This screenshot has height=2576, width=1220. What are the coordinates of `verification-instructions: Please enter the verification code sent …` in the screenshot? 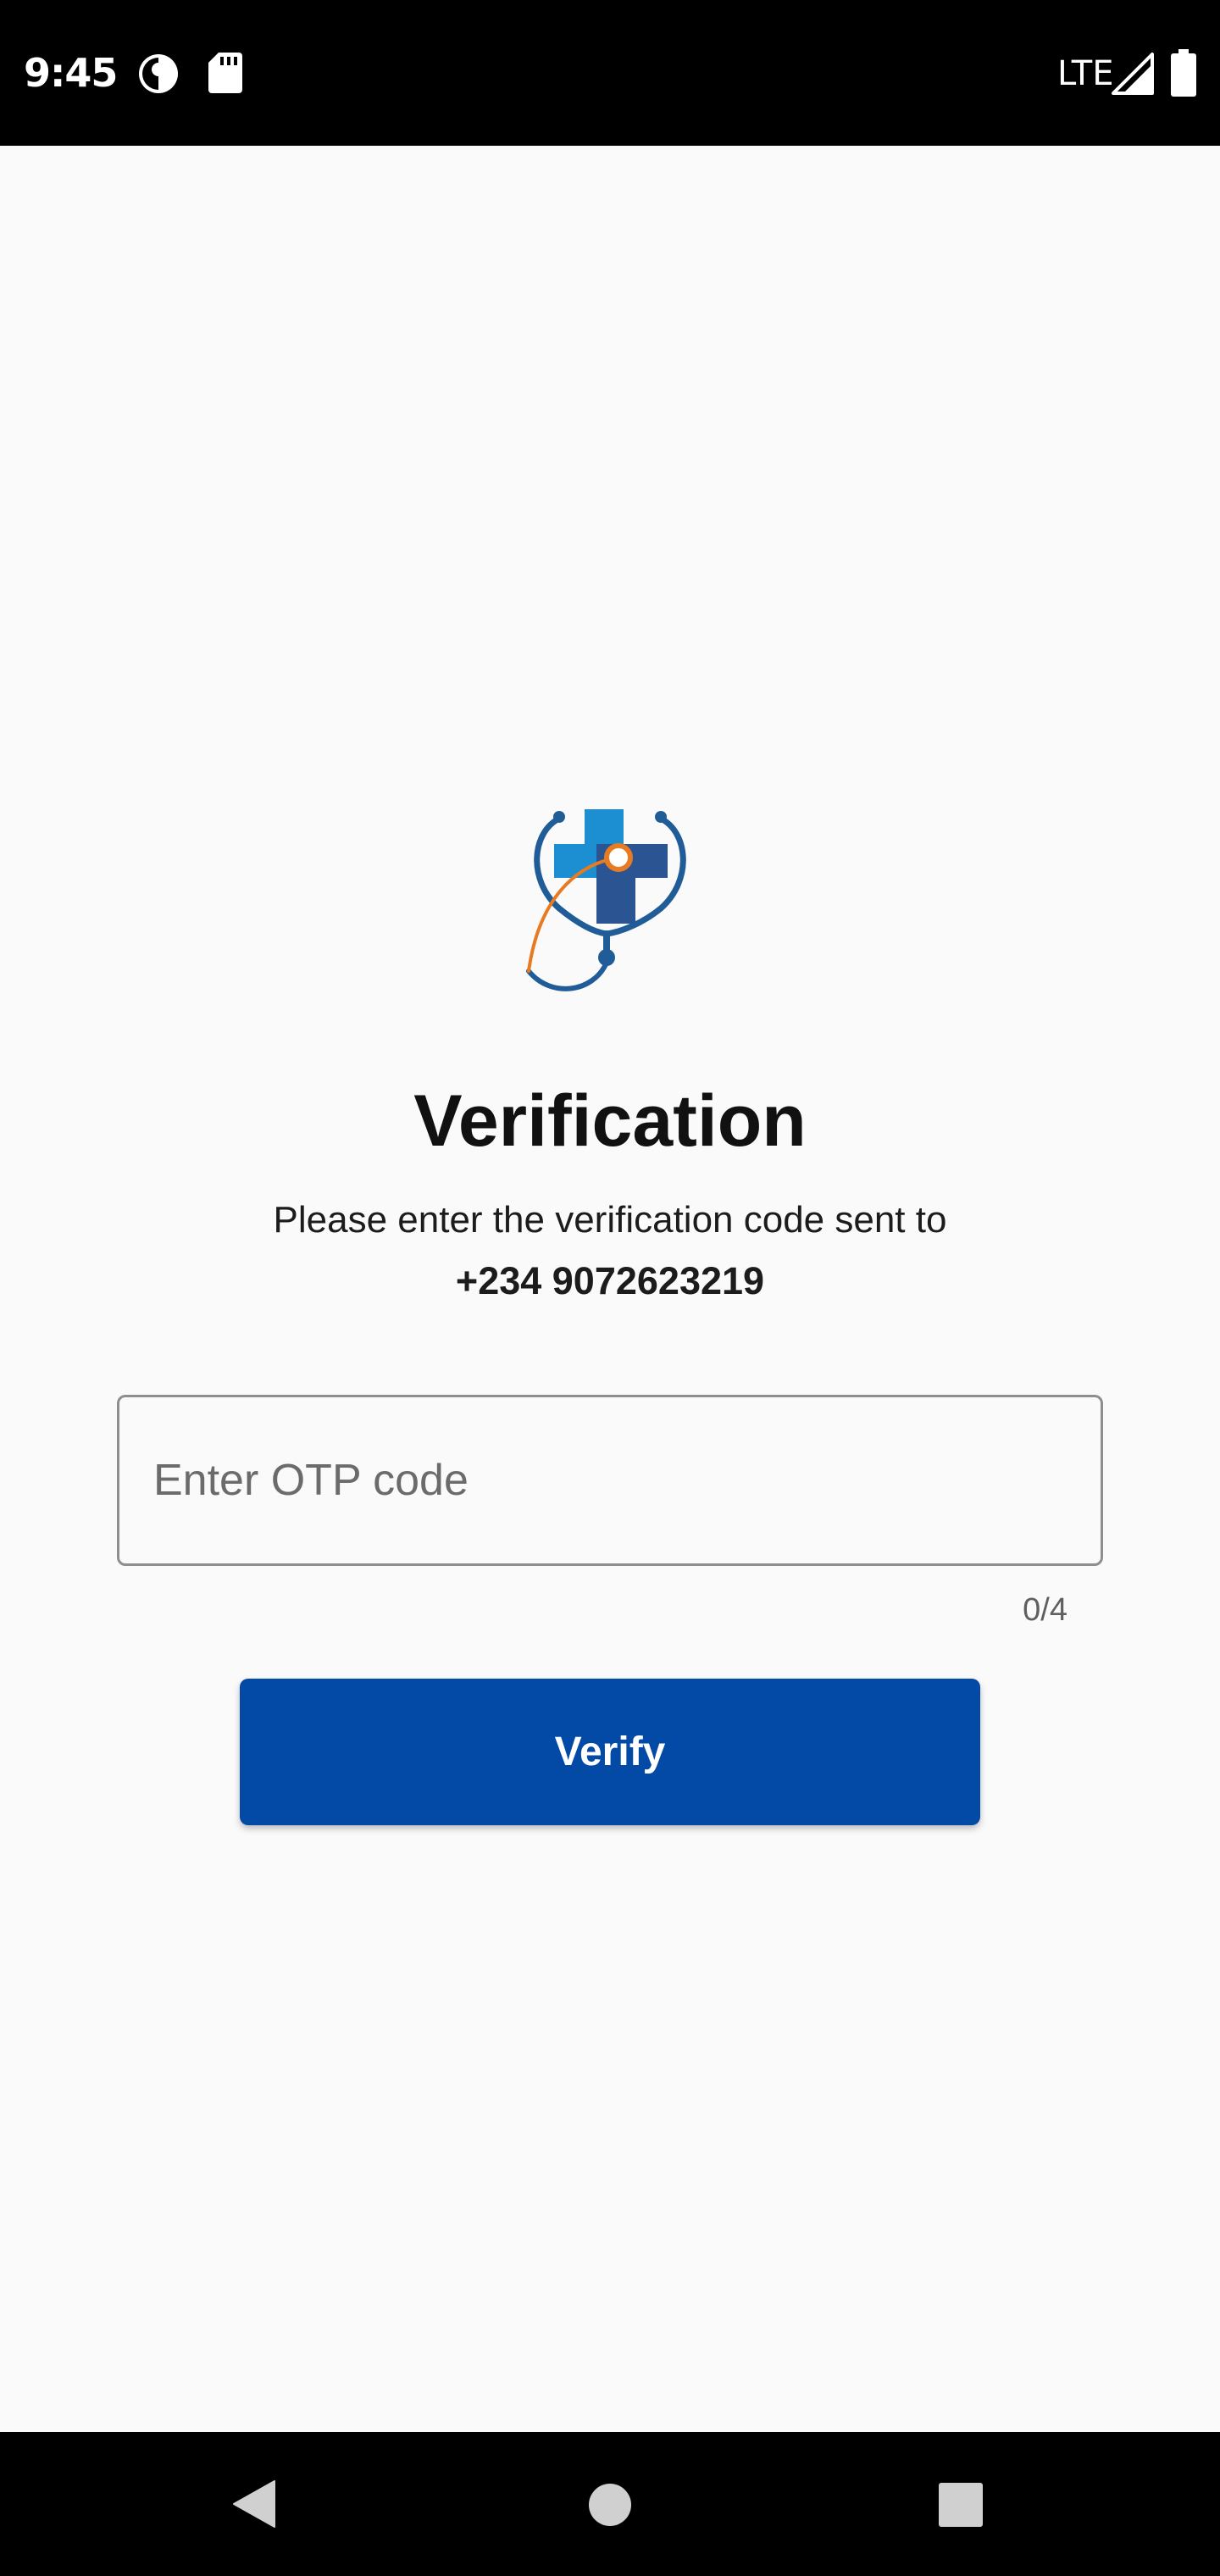 It's located at (610, 1220).